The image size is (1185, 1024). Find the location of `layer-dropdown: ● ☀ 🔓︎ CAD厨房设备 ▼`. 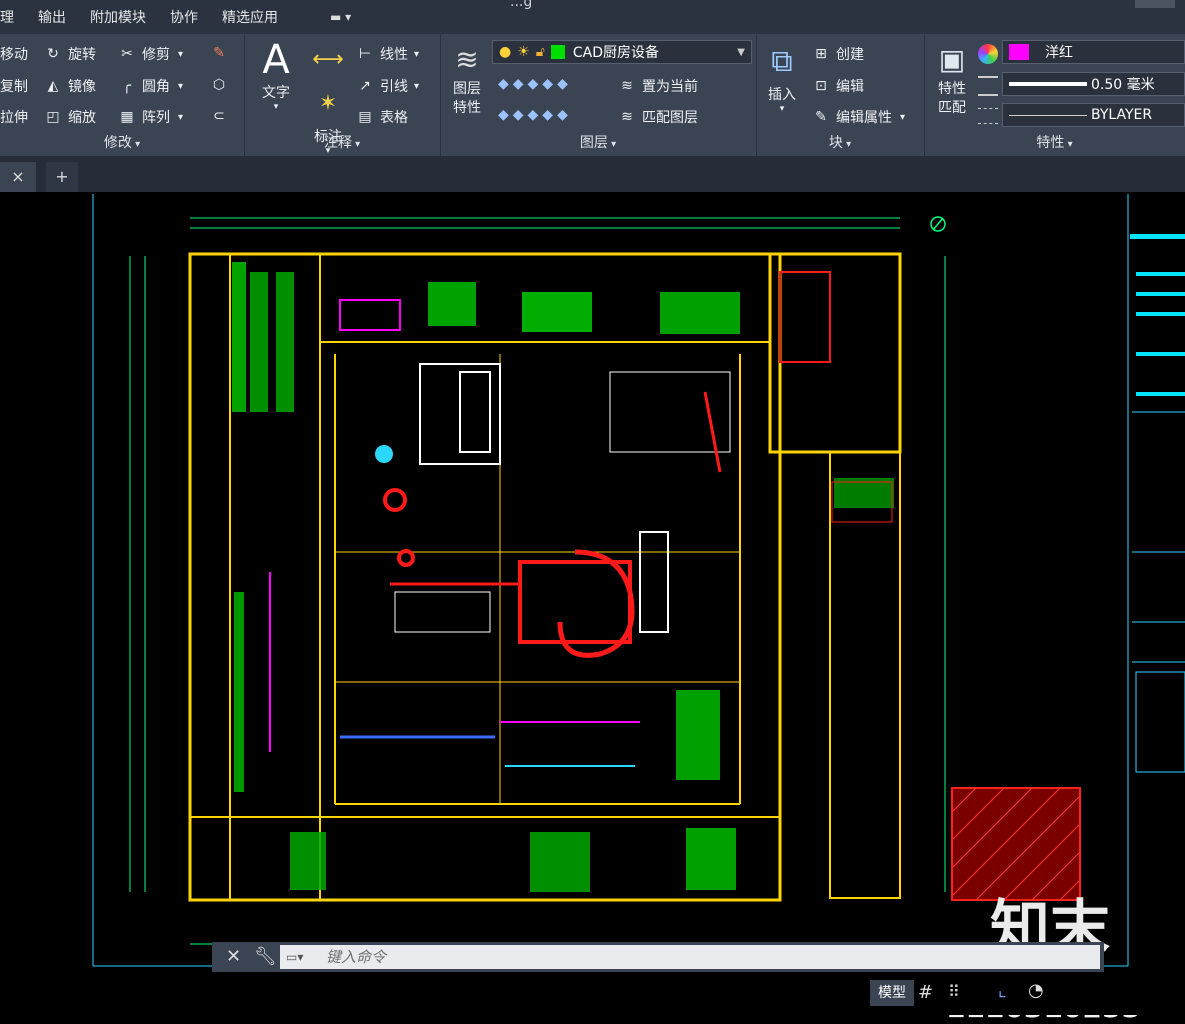

layer-dropdown: ● ☀ 🔓︎ CAD厨房设备 ▼ is located at coordinates (622, 52).